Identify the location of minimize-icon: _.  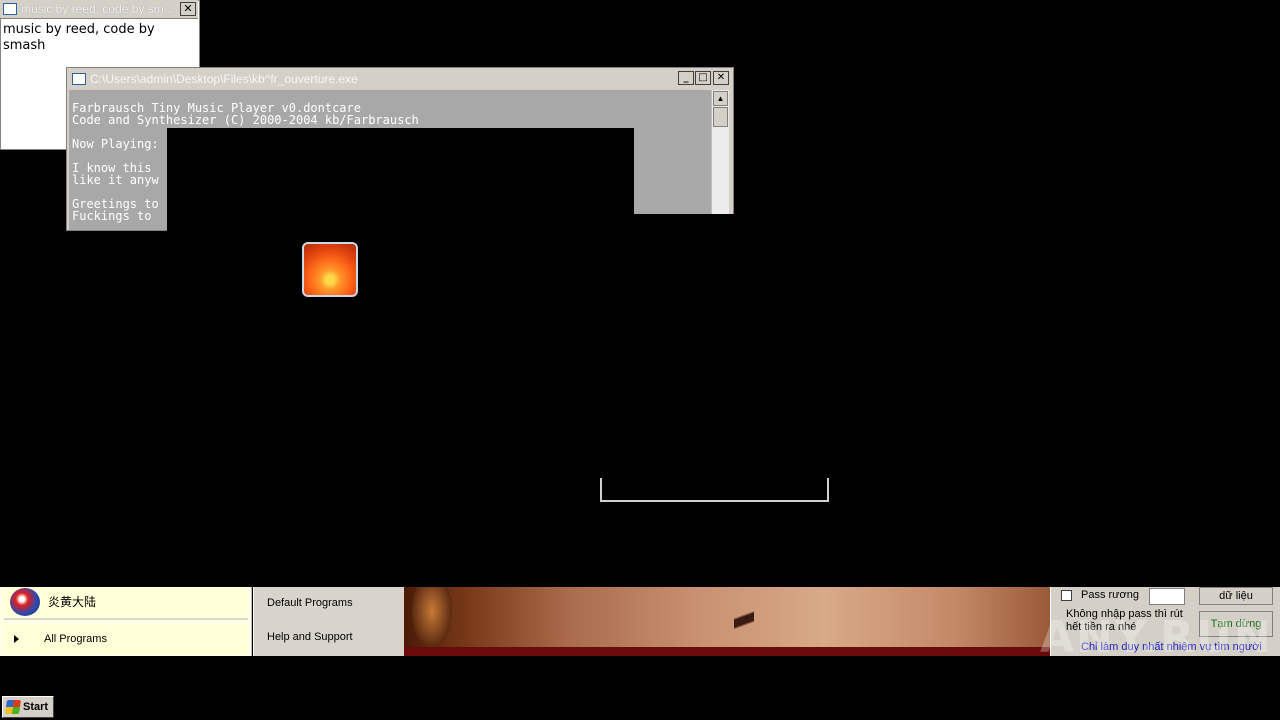
(686, 78).